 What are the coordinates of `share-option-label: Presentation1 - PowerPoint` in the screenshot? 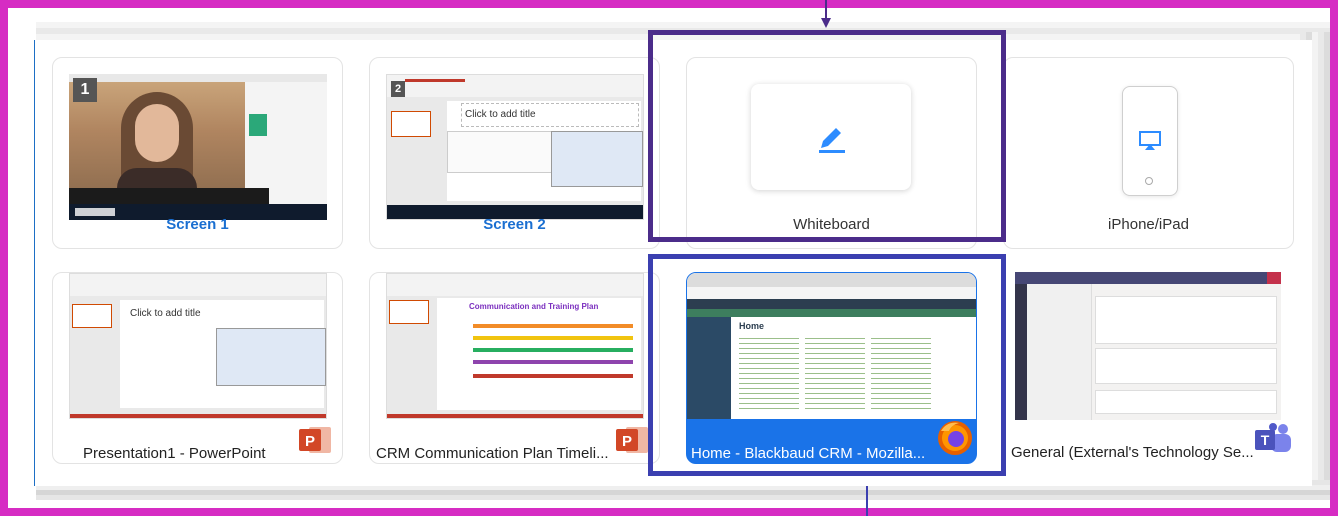 It's located at (174, 453).